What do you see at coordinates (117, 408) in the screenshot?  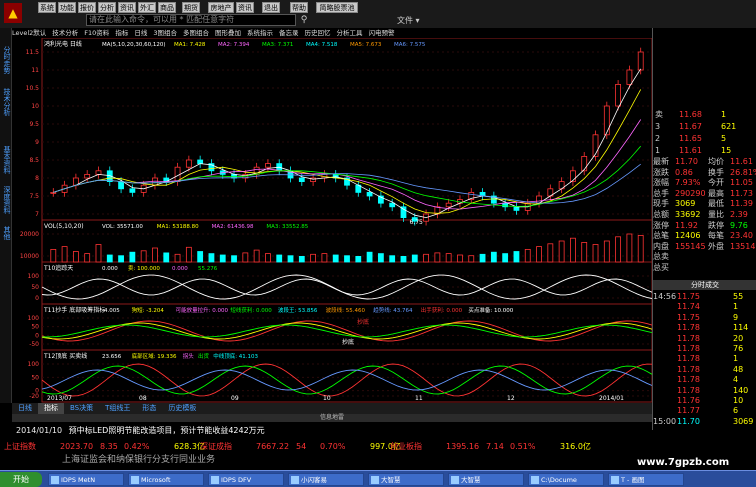 I see `bottom-tab-3: T组线王` at bounding box center [117, 408].